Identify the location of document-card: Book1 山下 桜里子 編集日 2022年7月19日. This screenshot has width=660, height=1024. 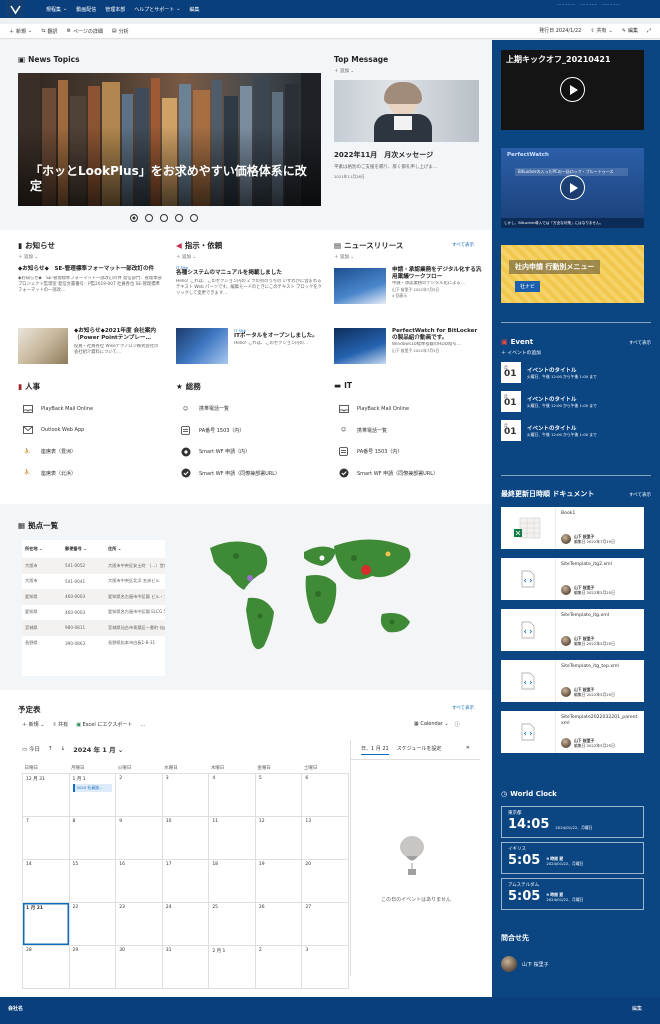
(572, 528).